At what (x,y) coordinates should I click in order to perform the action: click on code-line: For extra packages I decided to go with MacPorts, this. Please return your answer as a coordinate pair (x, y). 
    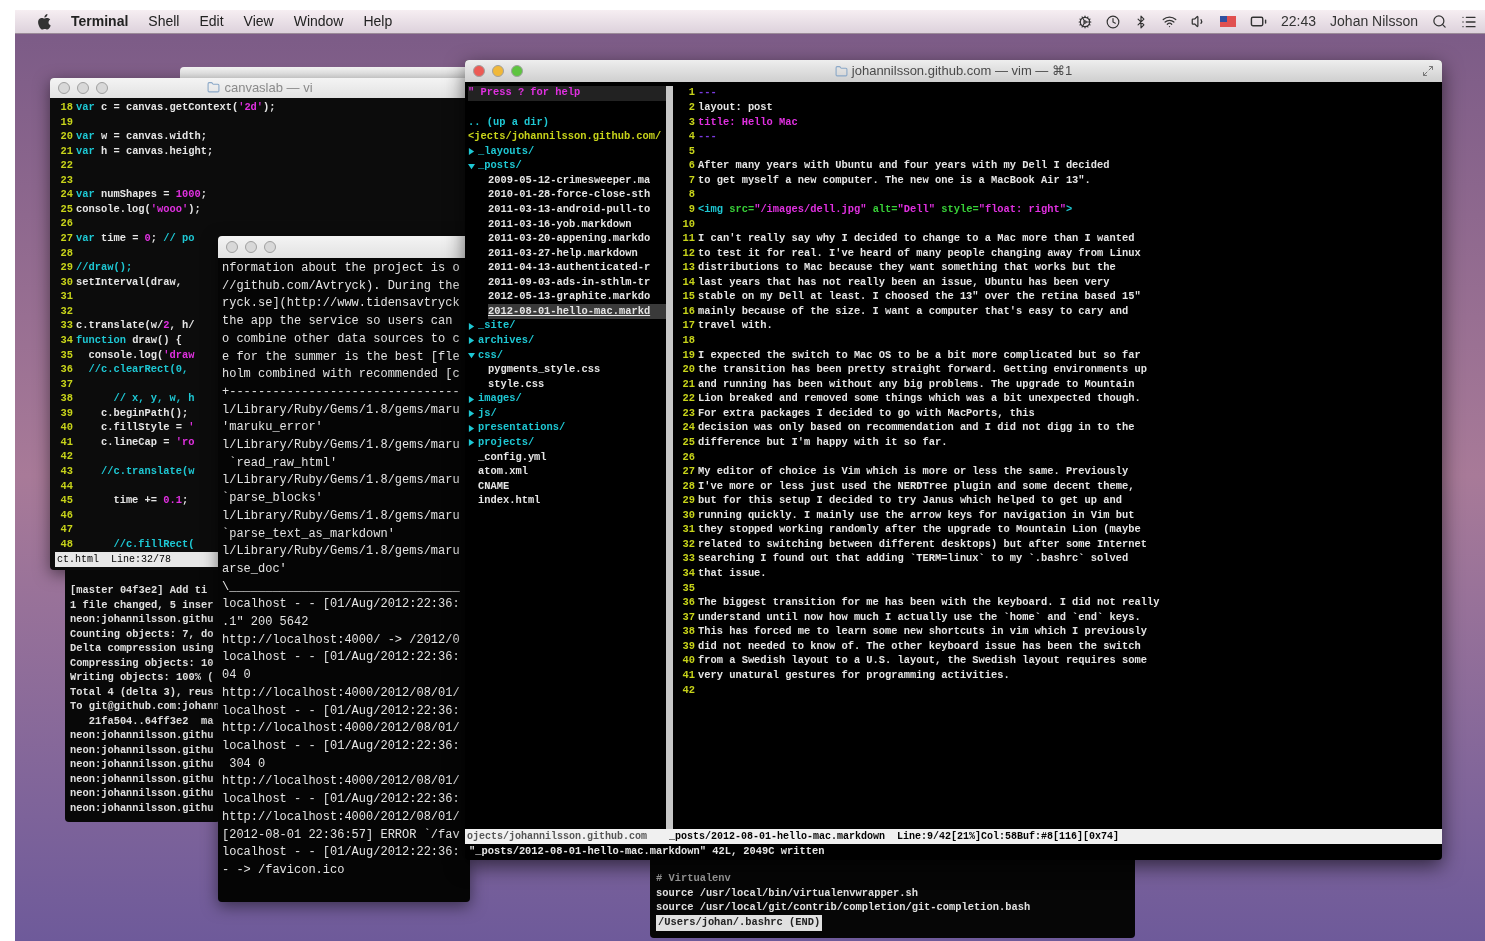
    Looking at the image, I should click on (866, 413).